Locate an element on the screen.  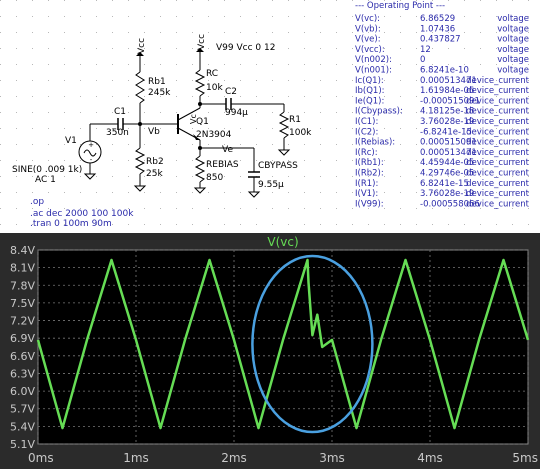
rc-value: 10k is located at coordinates (214, 88).